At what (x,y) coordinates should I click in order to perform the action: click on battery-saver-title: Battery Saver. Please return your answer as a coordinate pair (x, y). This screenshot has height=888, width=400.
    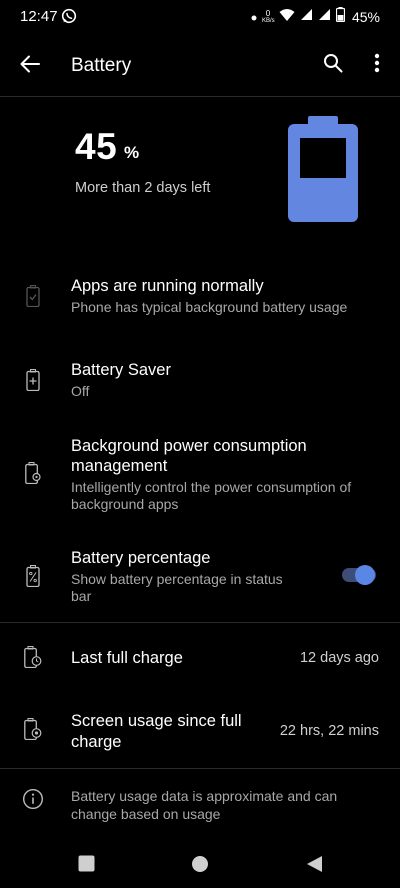
    Looking at the image, I should click on (121, 370).